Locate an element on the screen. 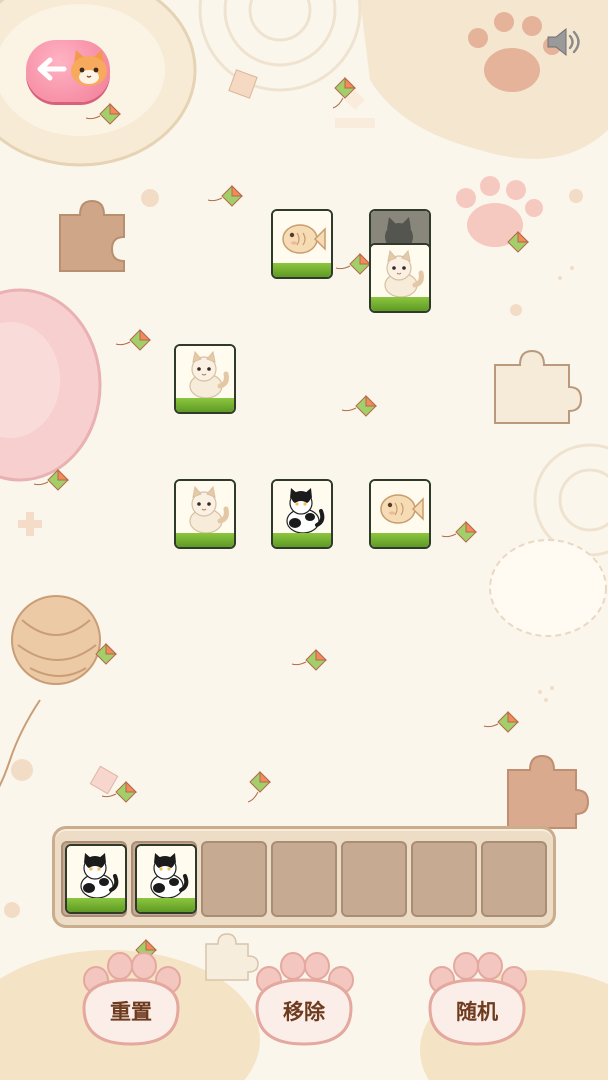 The image size is (608, 1080). reset-label: 重置 is located at coordinates (131, 1012).